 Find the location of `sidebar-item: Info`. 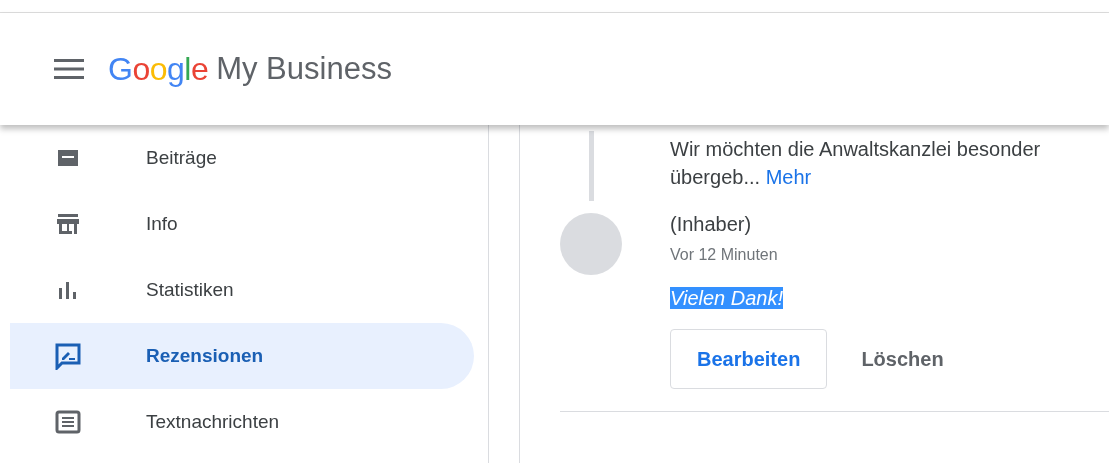

sidebar-item: Info is located at coordinates (242, 224).